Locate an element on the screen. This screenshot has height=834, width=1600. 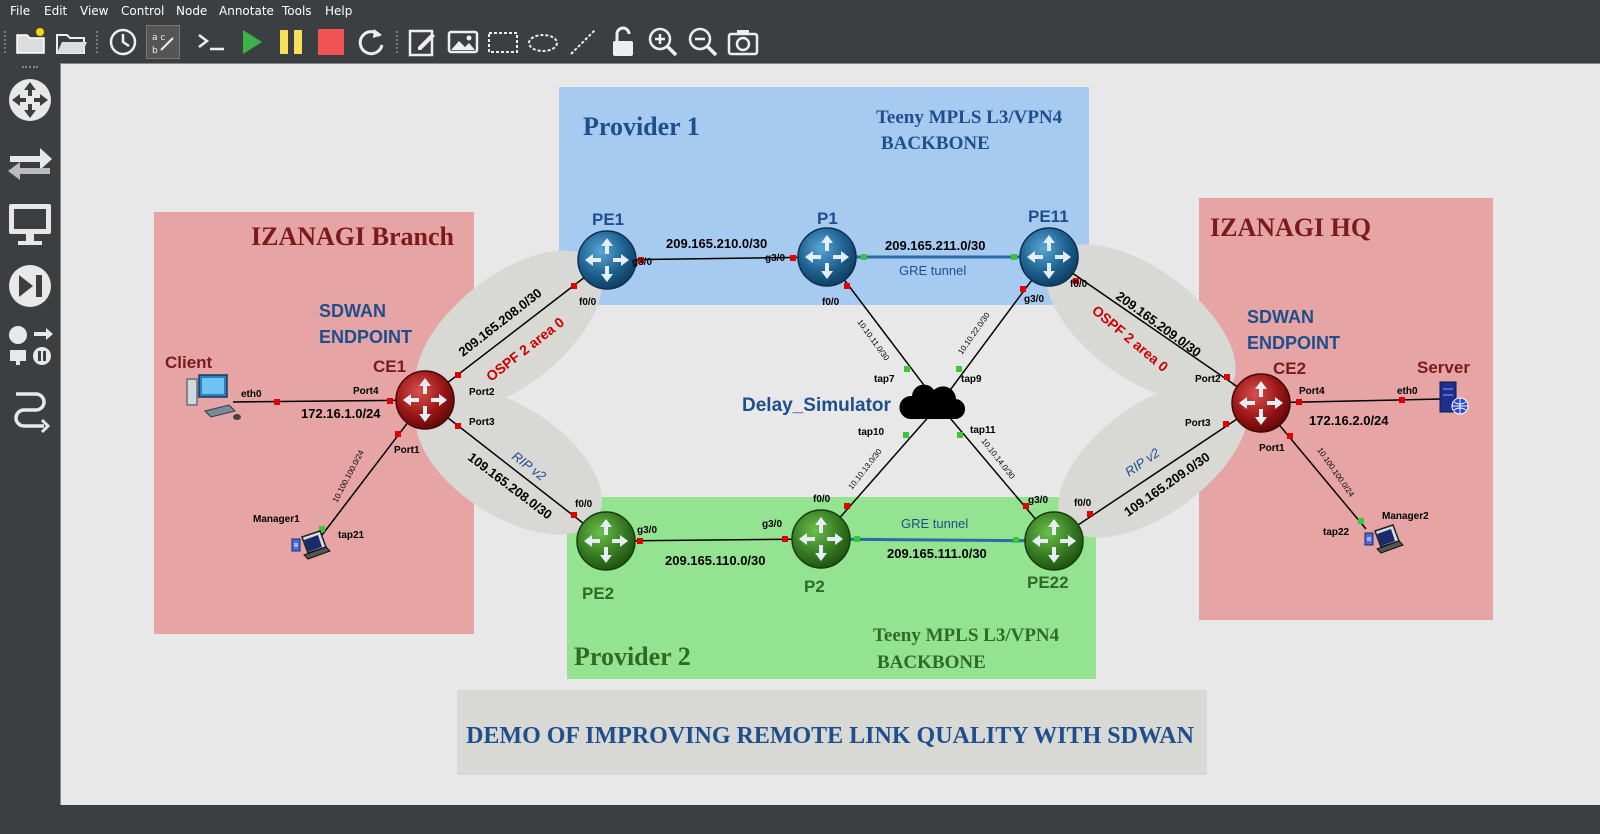
end-devices-icon is located at coordinates (30, 224).